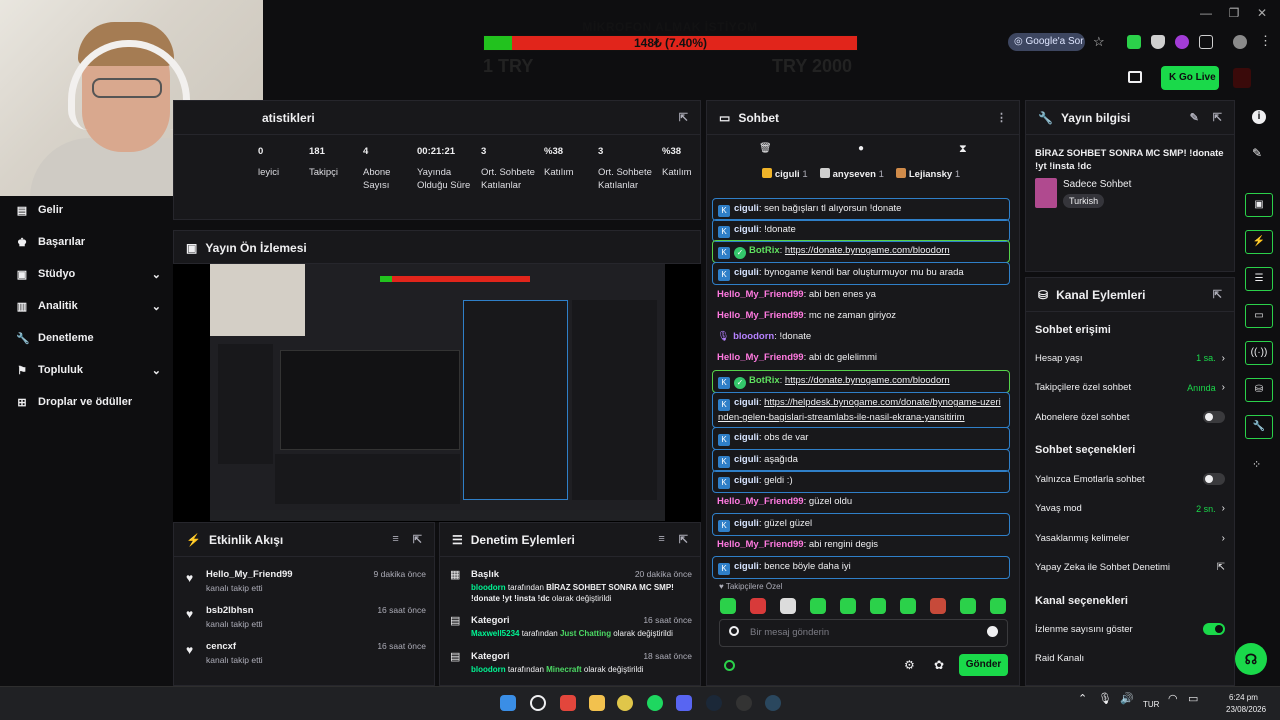 Image resolution: width=1280 pixels, height=720 pixels. I want to click on chat-message: Kciguli: bence böyle daha iyi, so click(861, 567).